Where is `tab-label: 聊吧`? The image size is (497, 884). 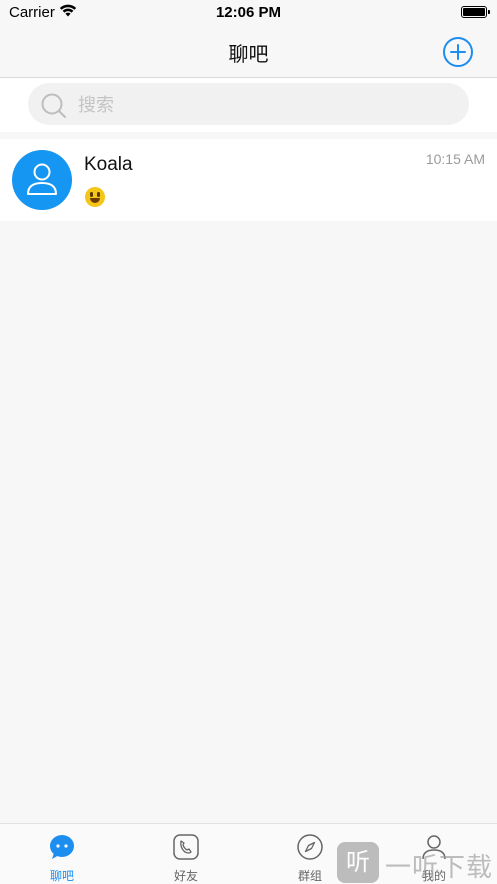 tab-label: 聊吧 is located at coordinates (61, 876).